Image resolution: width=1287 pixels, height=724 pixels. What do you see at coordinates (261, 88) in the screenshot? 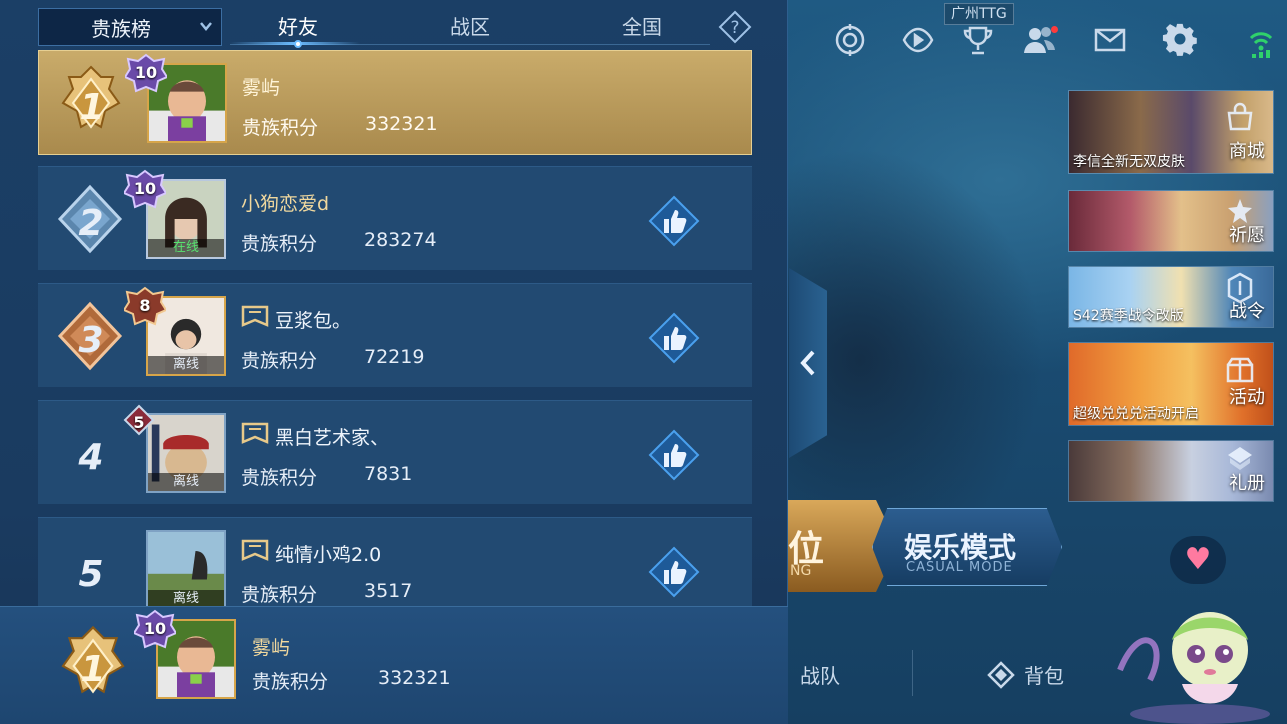
I see `player-name: 雾屿` at bounding box center [261, 88].